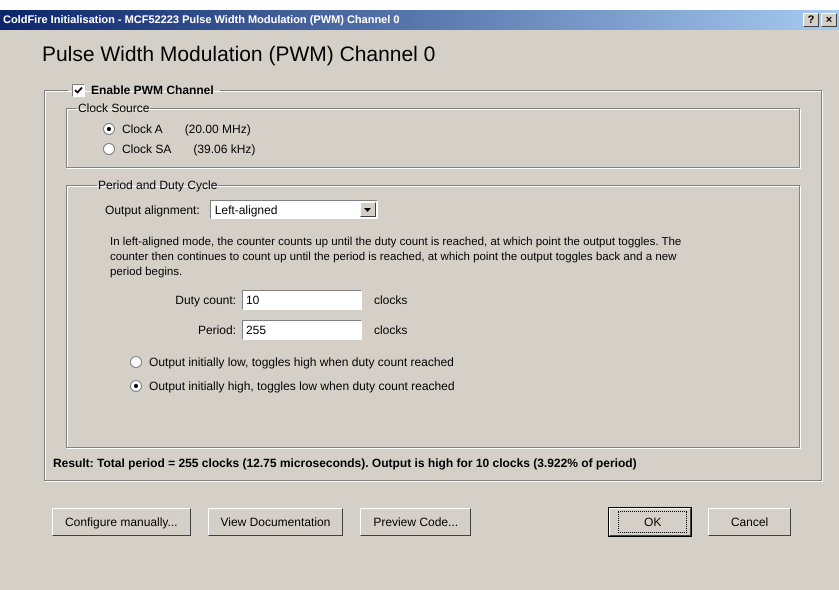  Describe the element at coordinates (142, 129) in the screenshot. I see `radio-label: Clock A` at that location.